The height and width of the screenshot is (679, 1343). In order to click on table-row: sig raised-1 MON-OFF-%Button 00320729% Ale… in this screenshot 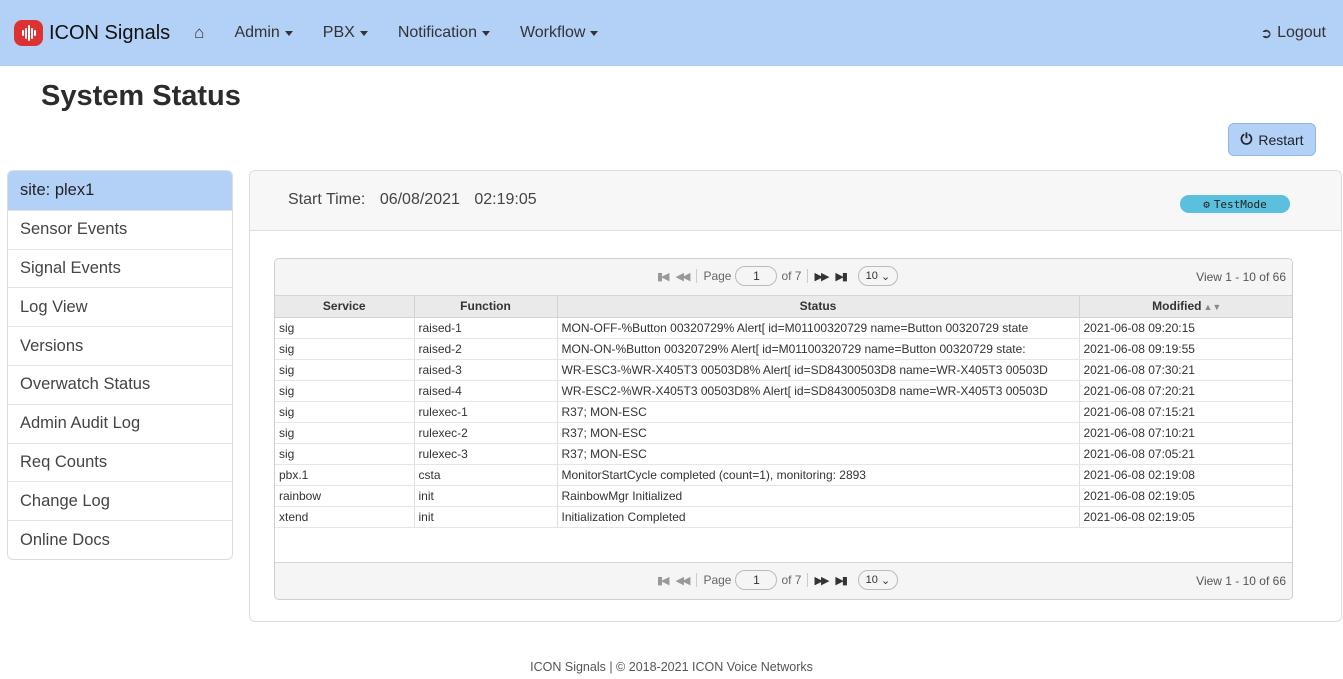, I will do `click(783, 328)`.